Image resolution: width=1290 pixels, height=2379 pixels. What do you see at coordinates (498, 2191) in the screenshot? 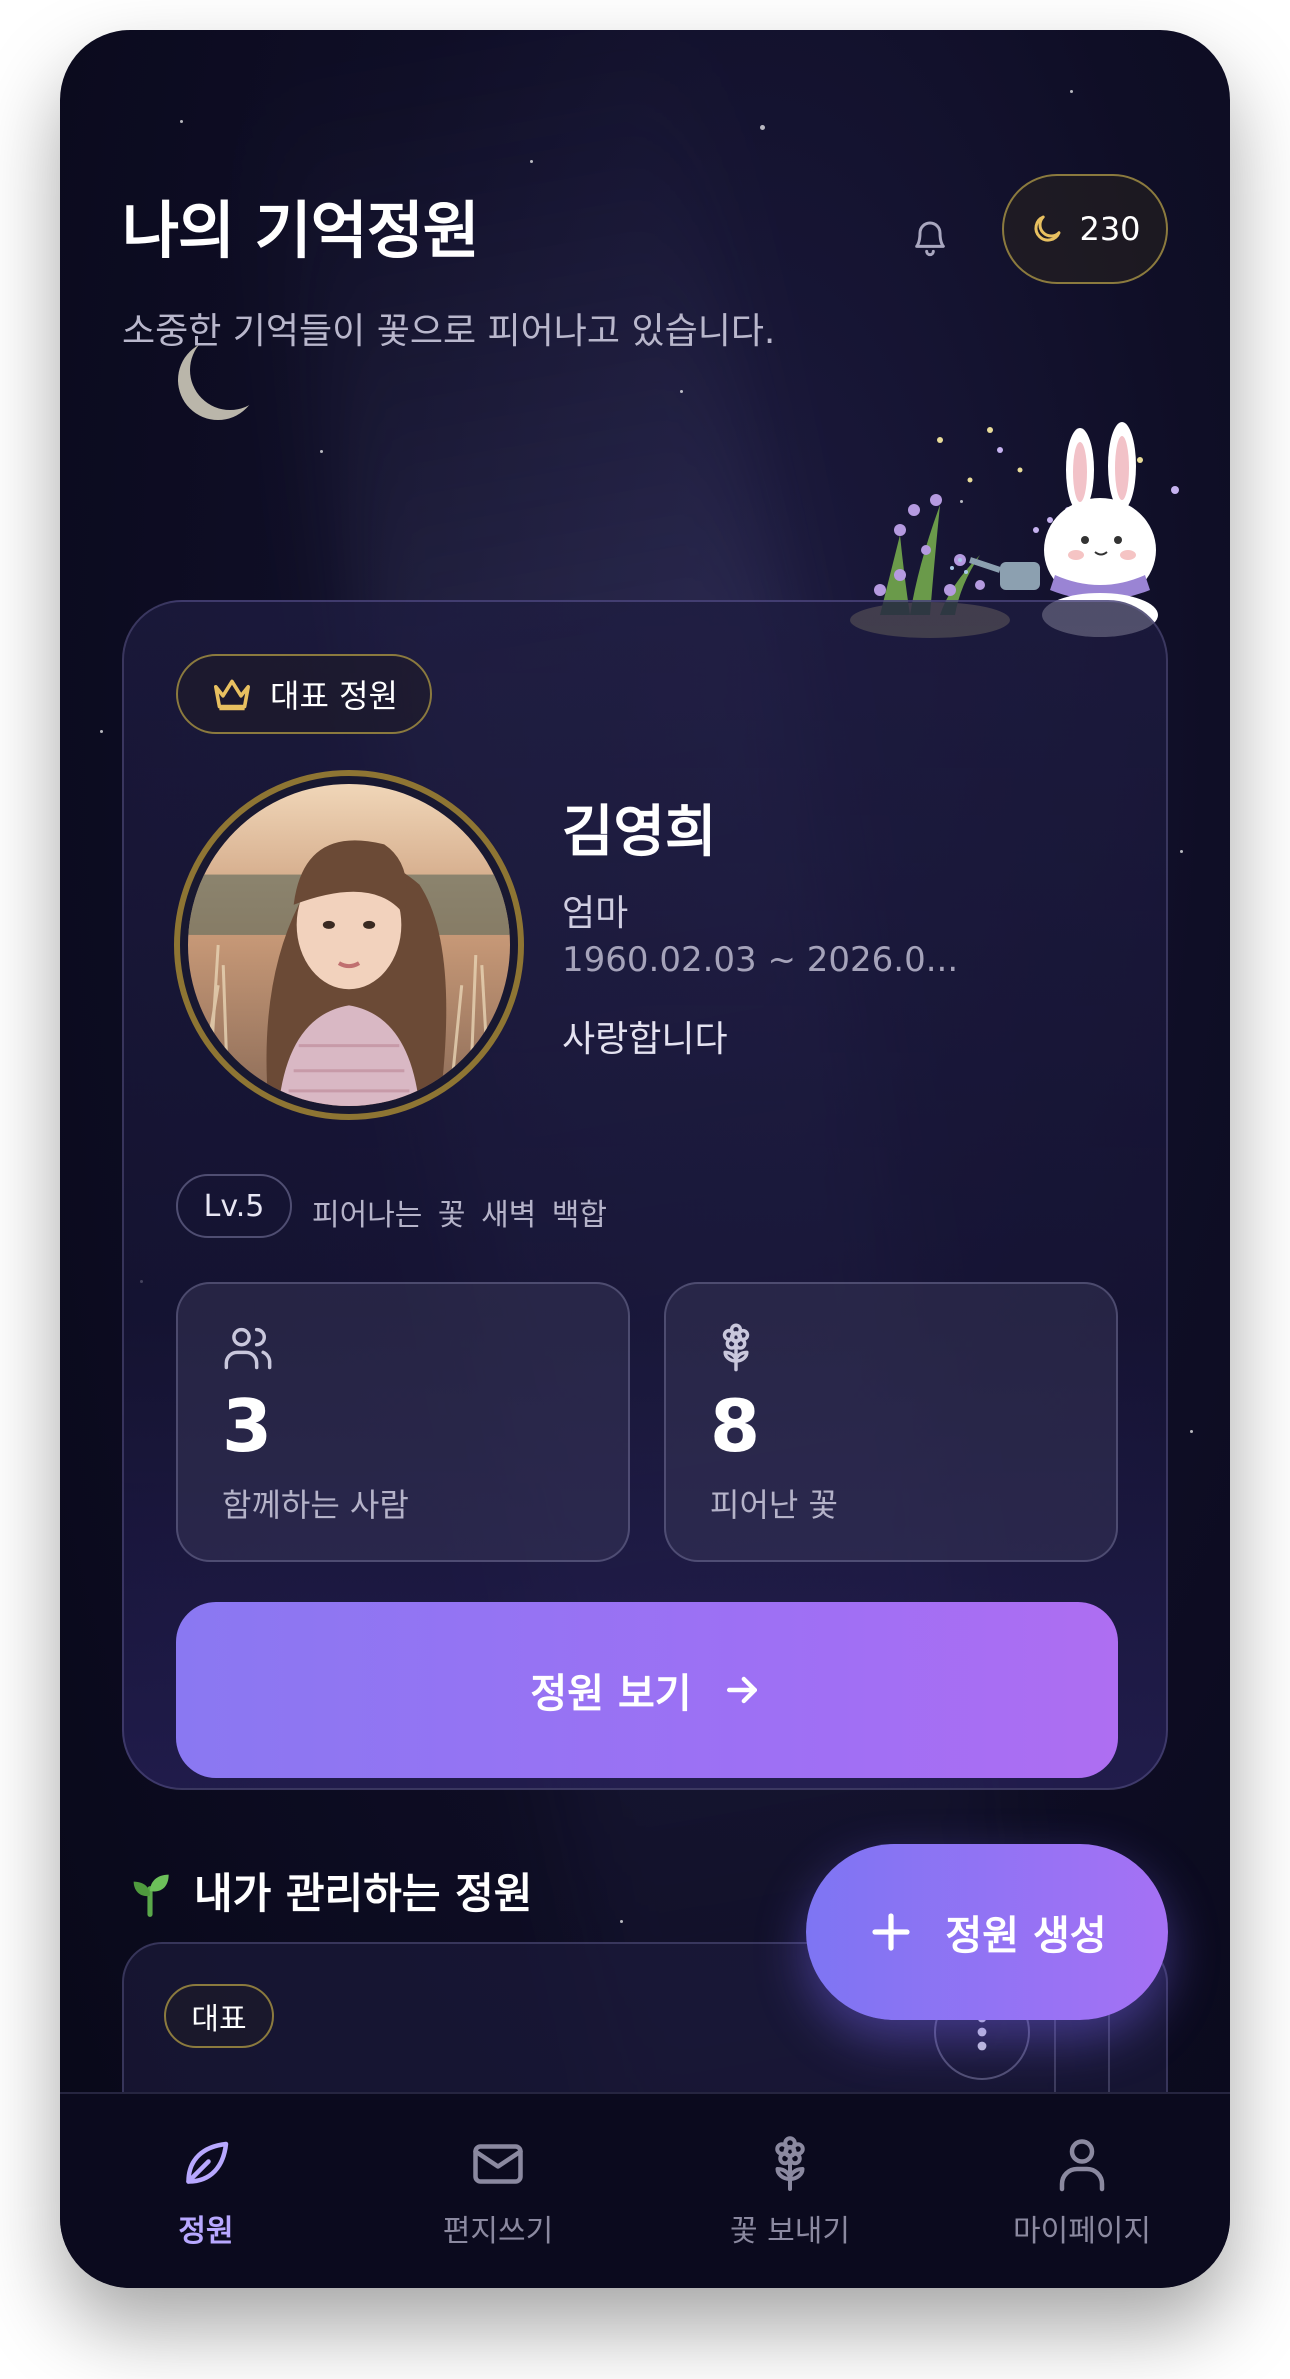
I see `nav-item-letter: 편지쓰기` at bounding box center [498, 2191].